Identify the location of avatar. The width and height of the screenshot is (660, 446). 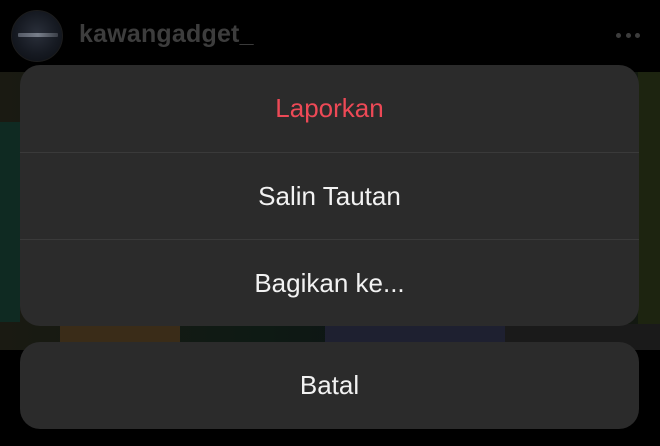
(37, 36).